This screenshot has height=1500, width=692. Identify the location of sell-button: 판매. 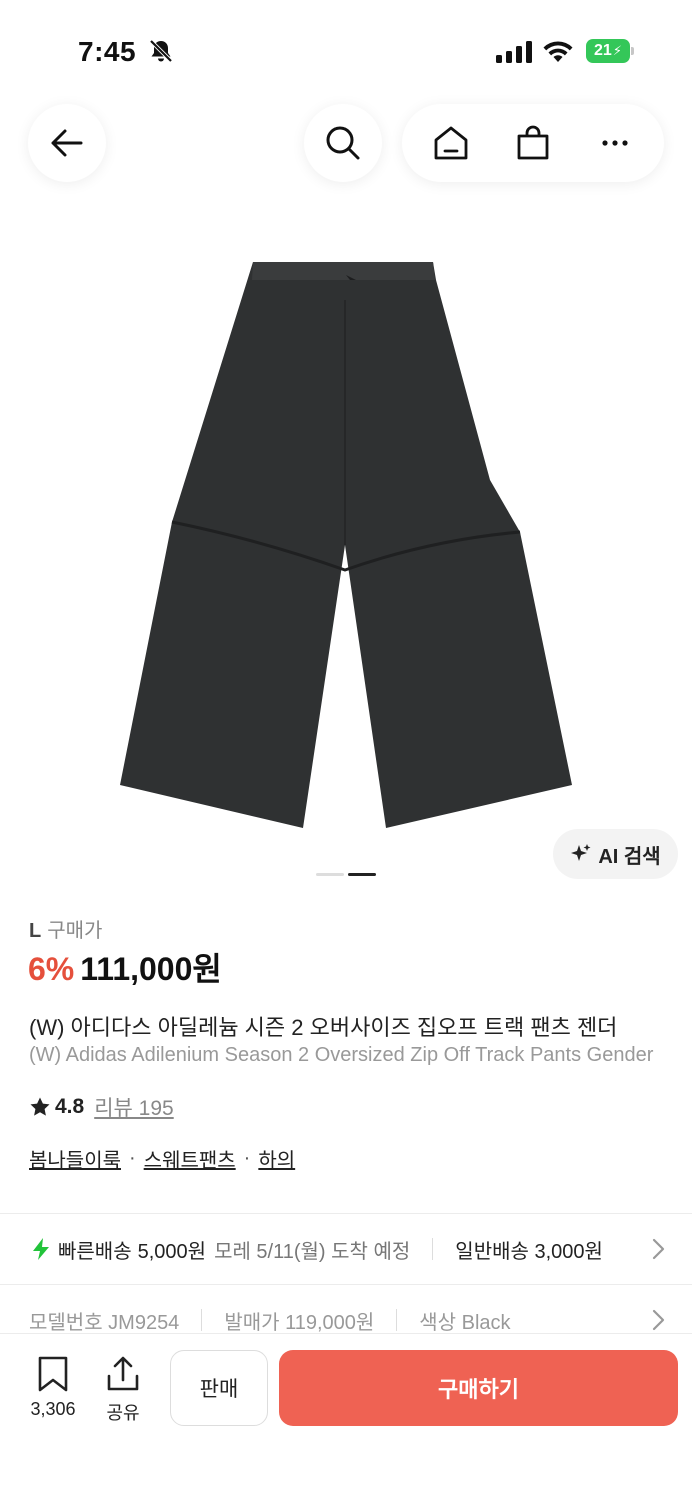
(219, 1388).